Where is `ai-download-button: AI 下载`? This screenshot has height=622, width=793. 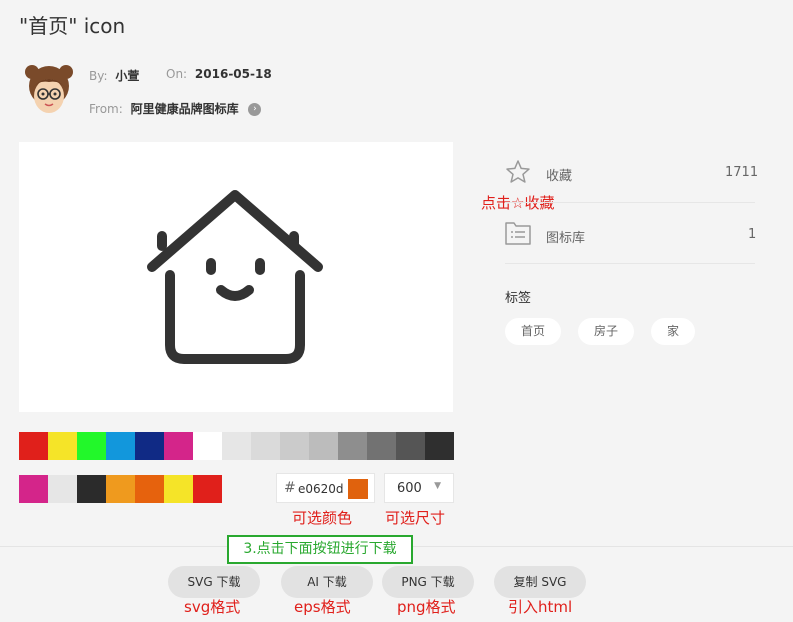
ai-download-button: AI 下载 is located at coordinates (327, 582).